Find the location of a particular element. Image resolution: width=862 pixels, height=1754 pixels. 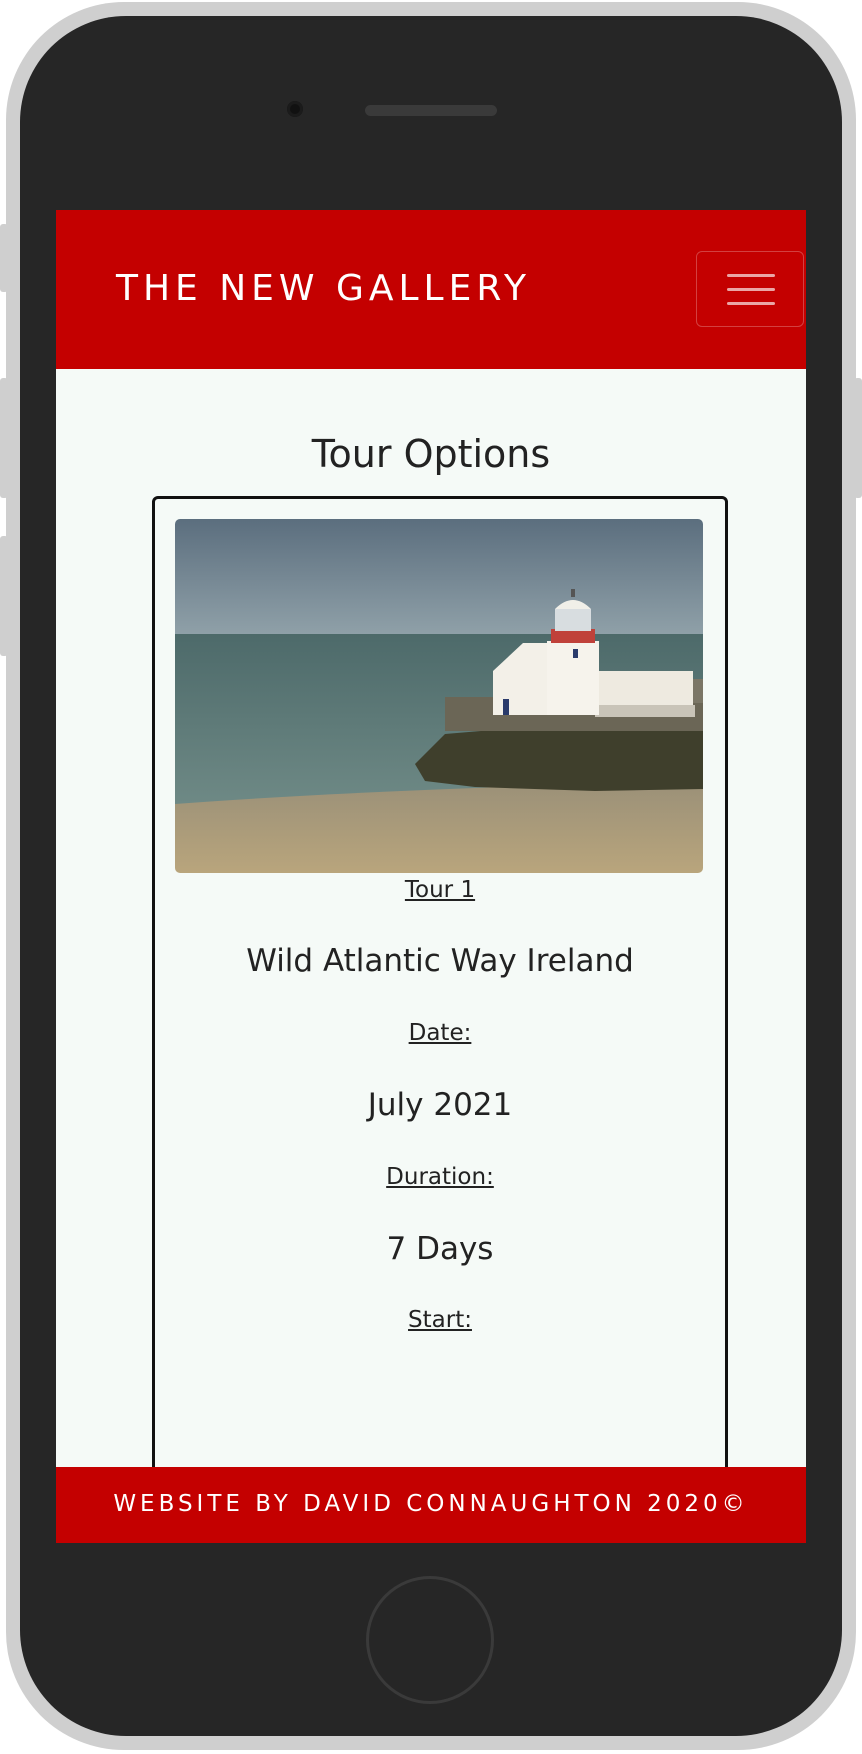

tour-name: Wild Atlantic Way Ireland is located at coordinates (440, 961).